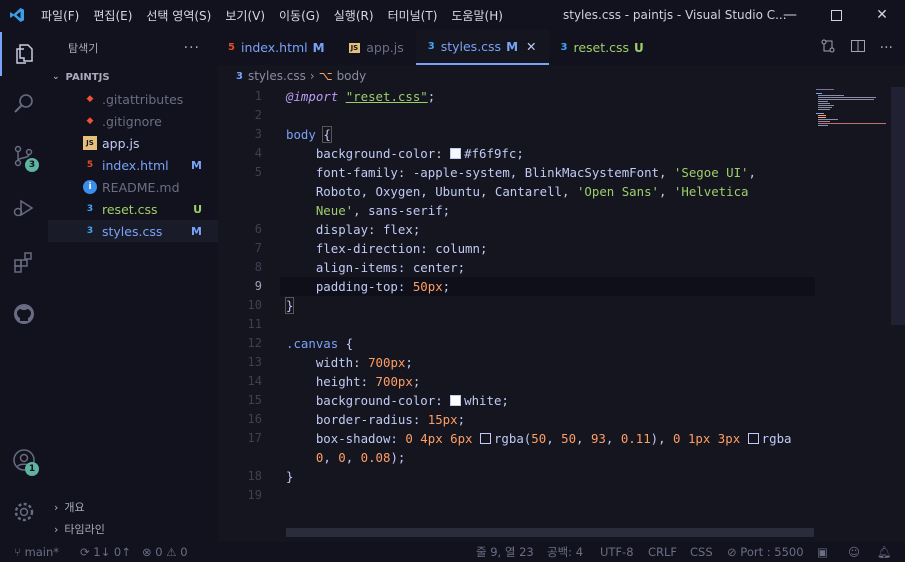 Image resolution: width=905 pixels, height=562 pixels. Describe the element at coordinates (858, 48) in the screenshot. I see `split-editor-icon` at that location.